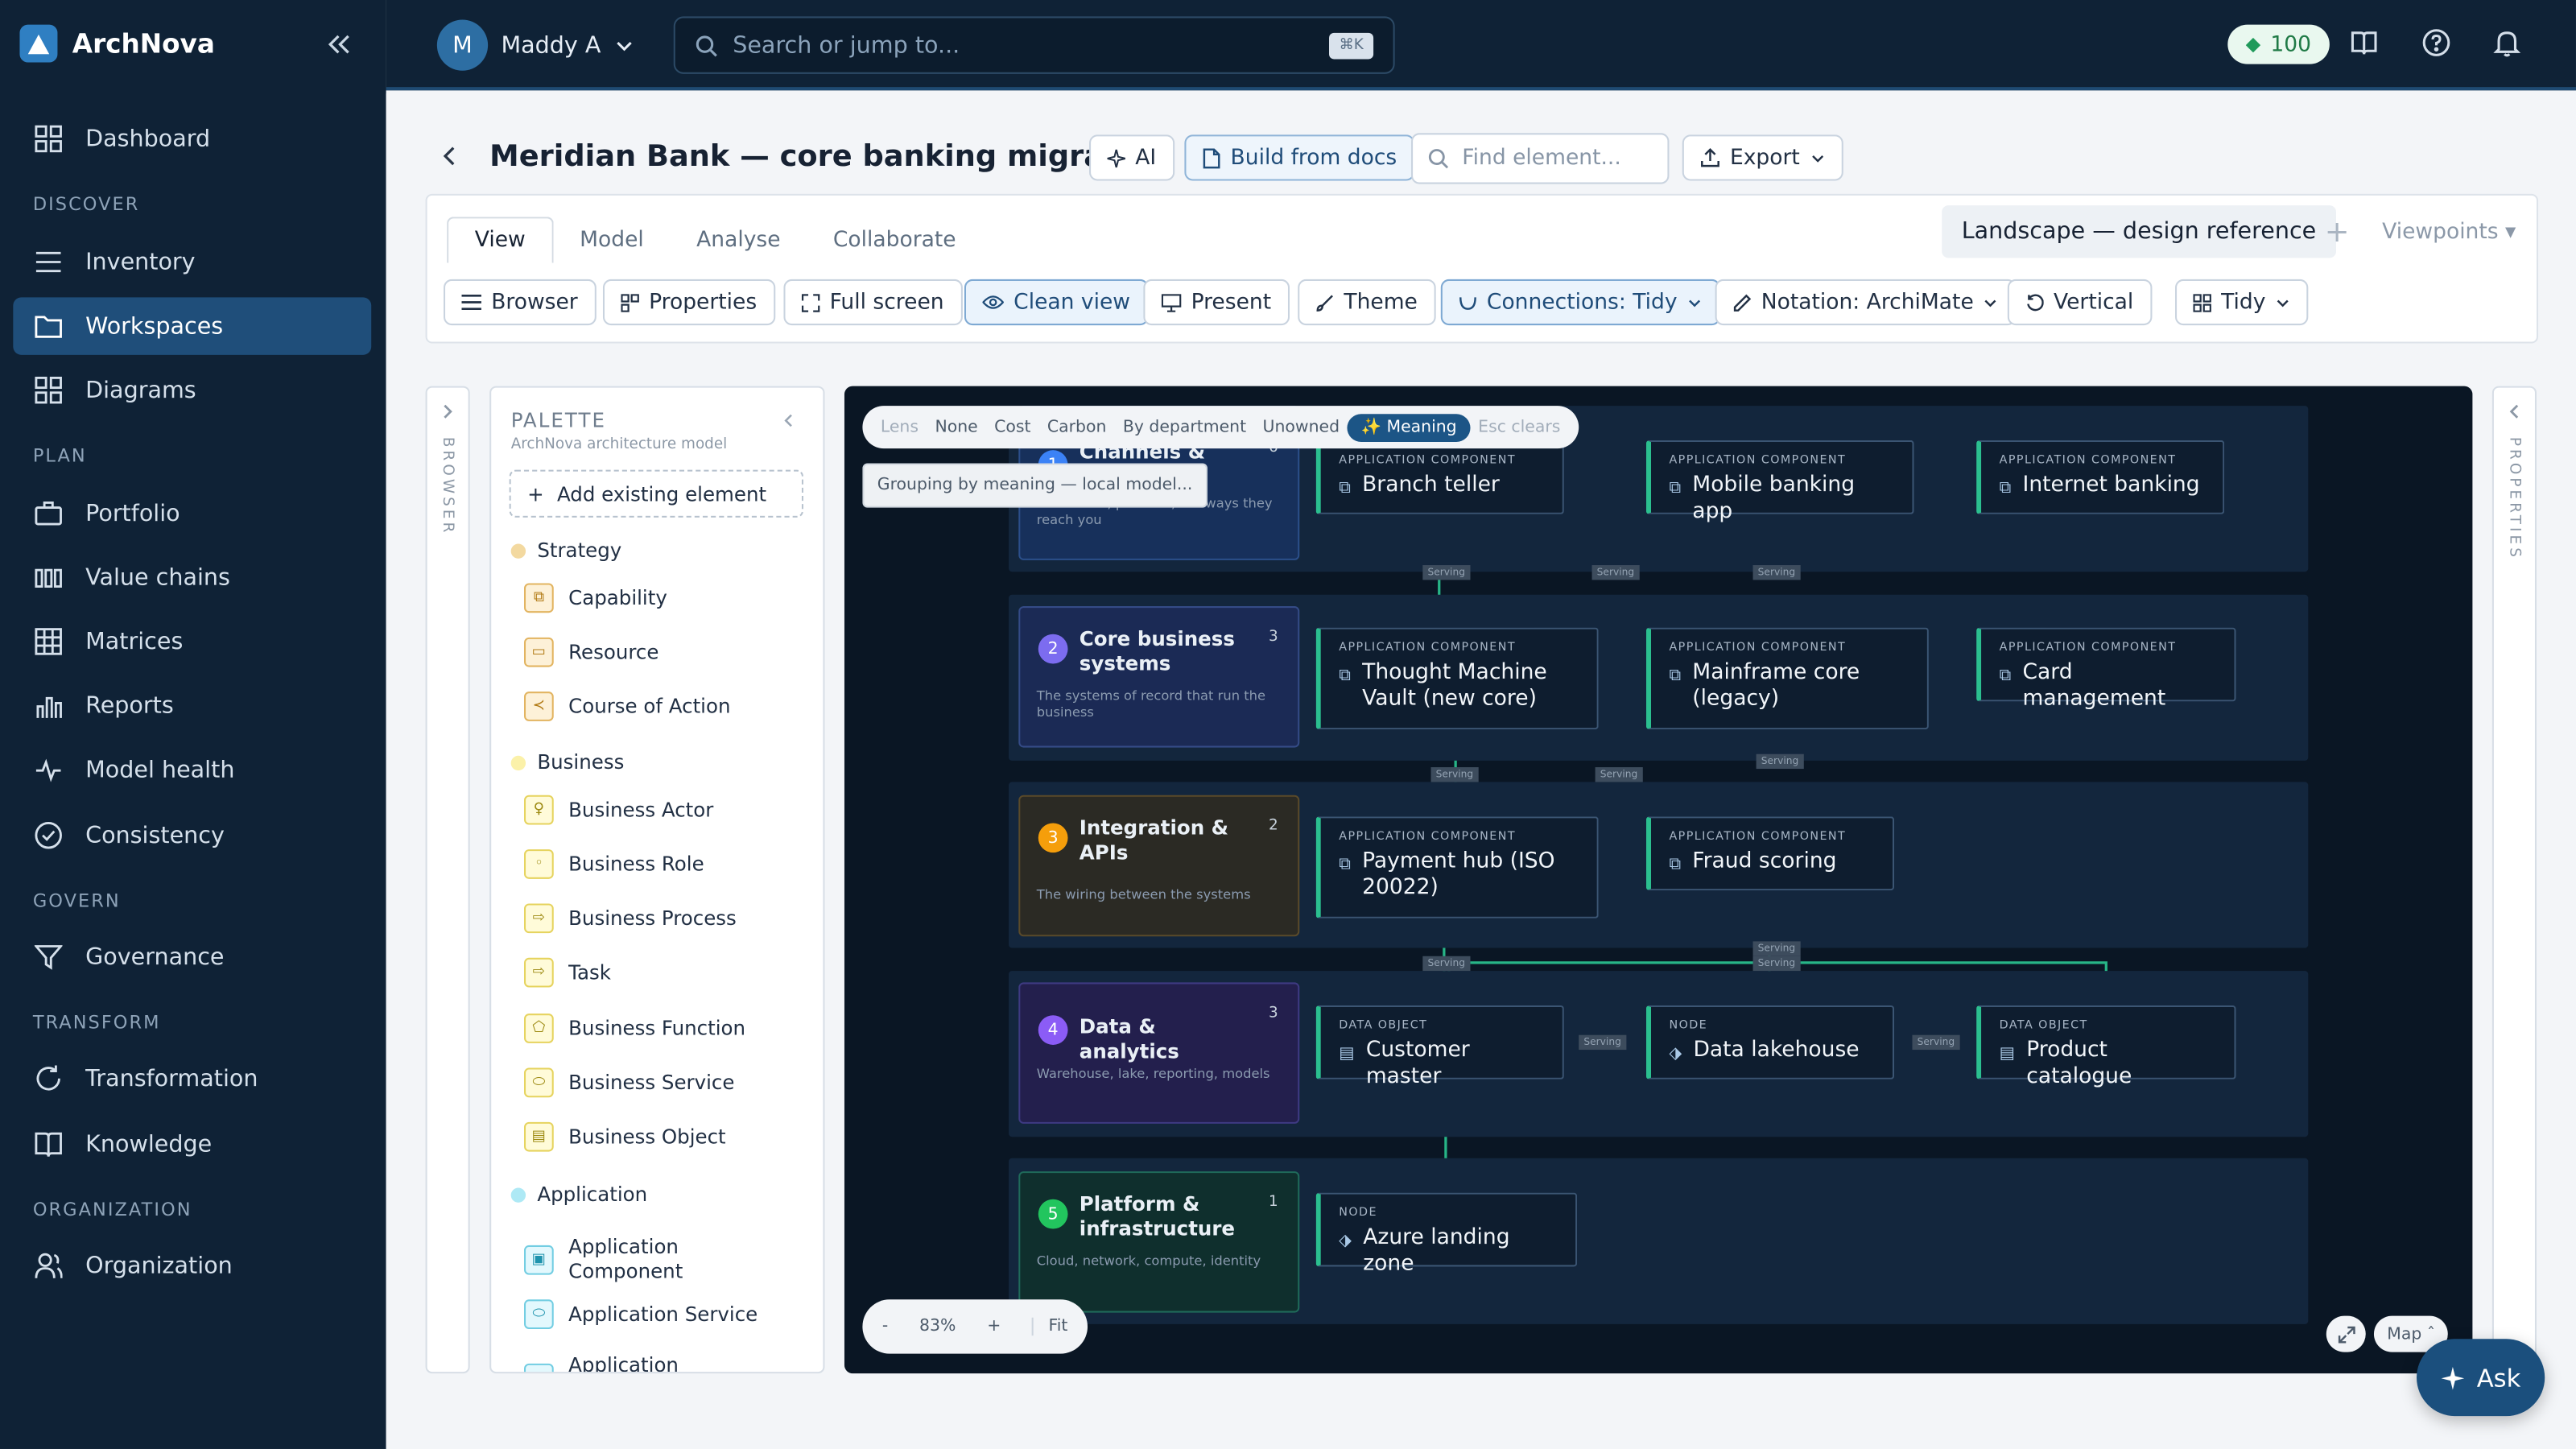 This screenshot has width=2576, height=1449. I want to click on palette-item-capability: ⧉ Capability, so click(663, 598).